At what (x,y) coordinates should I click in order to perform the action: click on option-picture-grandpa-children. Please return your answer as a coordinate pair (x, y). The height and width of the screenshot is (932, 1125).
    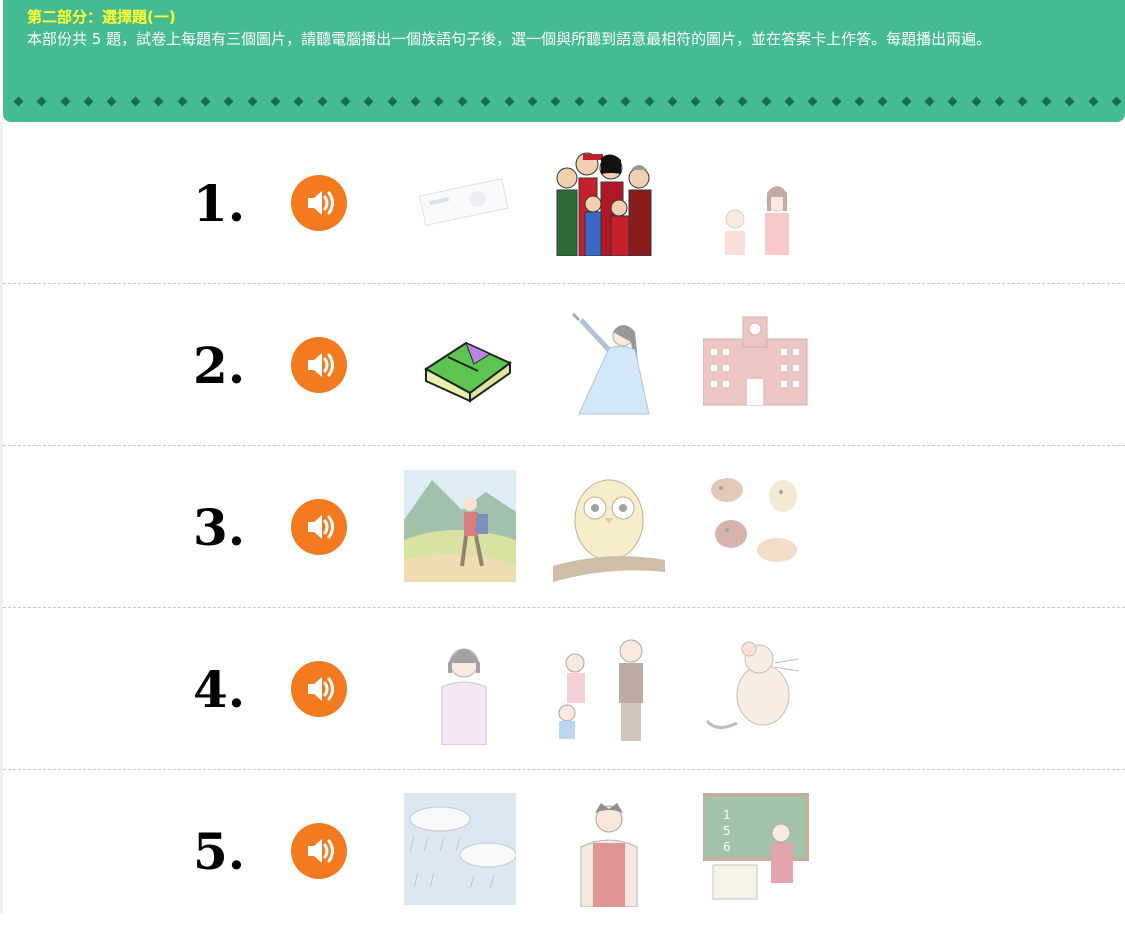
    Looking at the image, I should click on (609, 689).